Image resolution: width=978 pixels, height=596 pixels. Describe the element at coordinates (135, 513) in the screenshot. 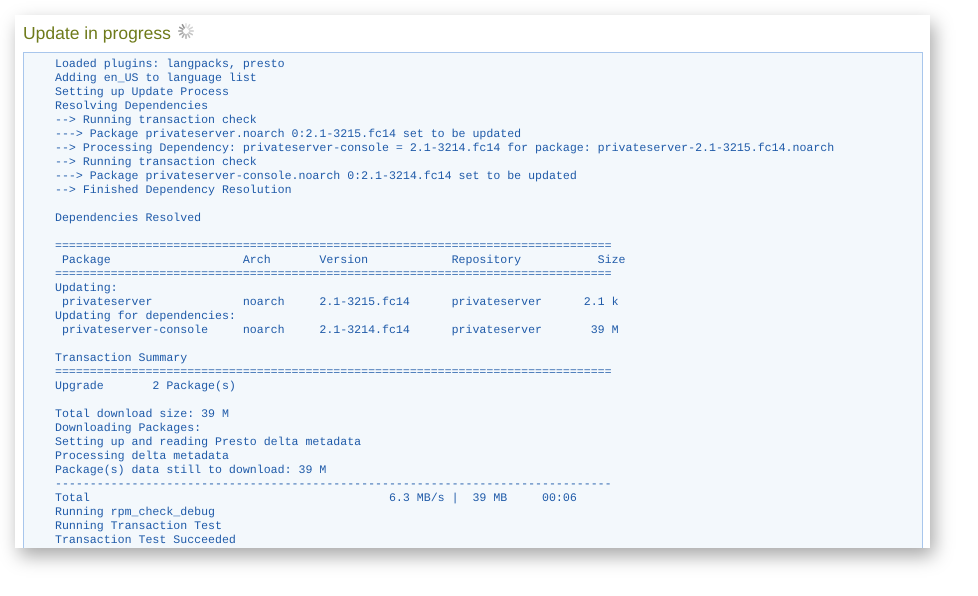

I see `log-line: Running rpm_check_debug` at that location.